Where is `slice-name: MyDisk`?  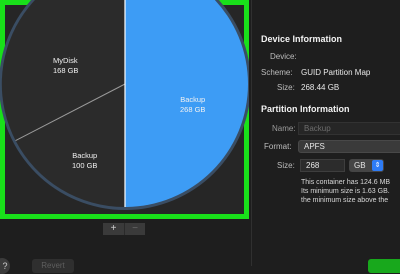 slice-name: MyDisk is located at coordinates (65, 60).